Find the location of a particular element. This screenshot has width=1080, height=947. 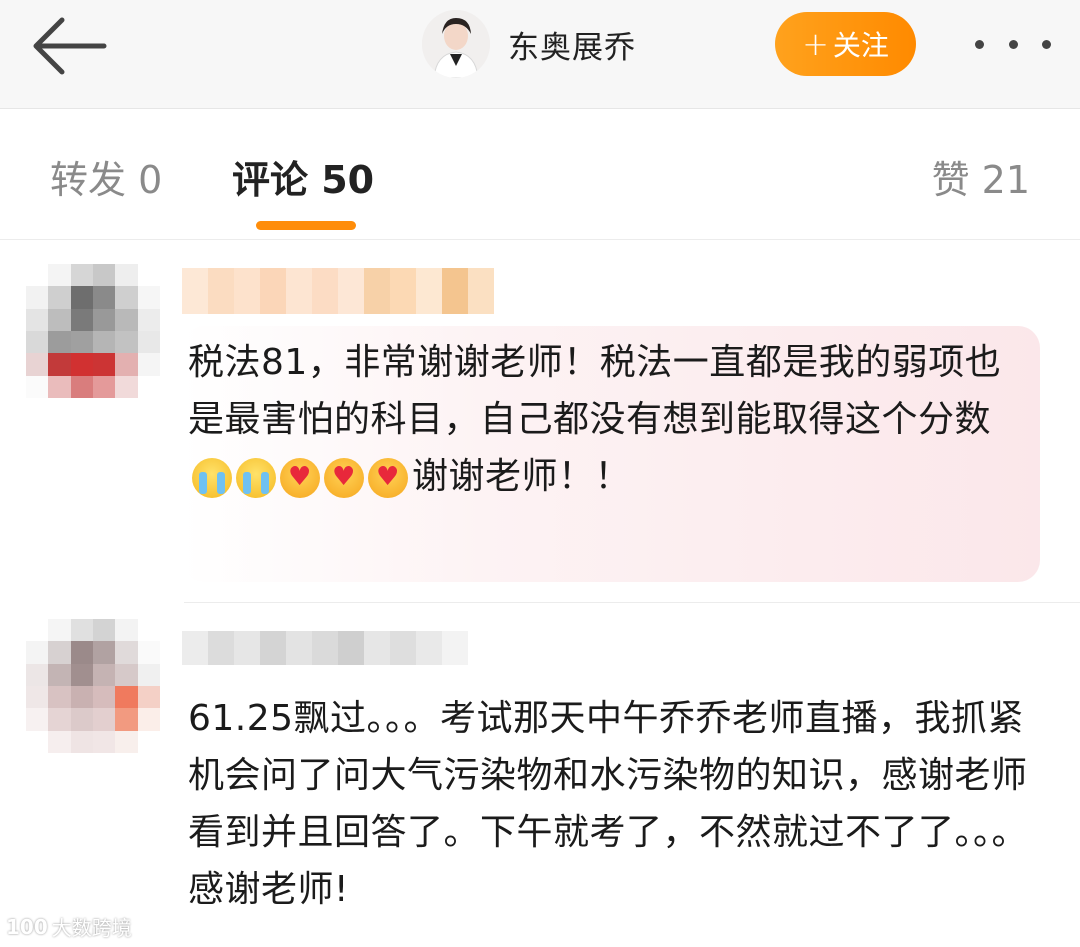

emoji-group is located at coordinates (300, 478).